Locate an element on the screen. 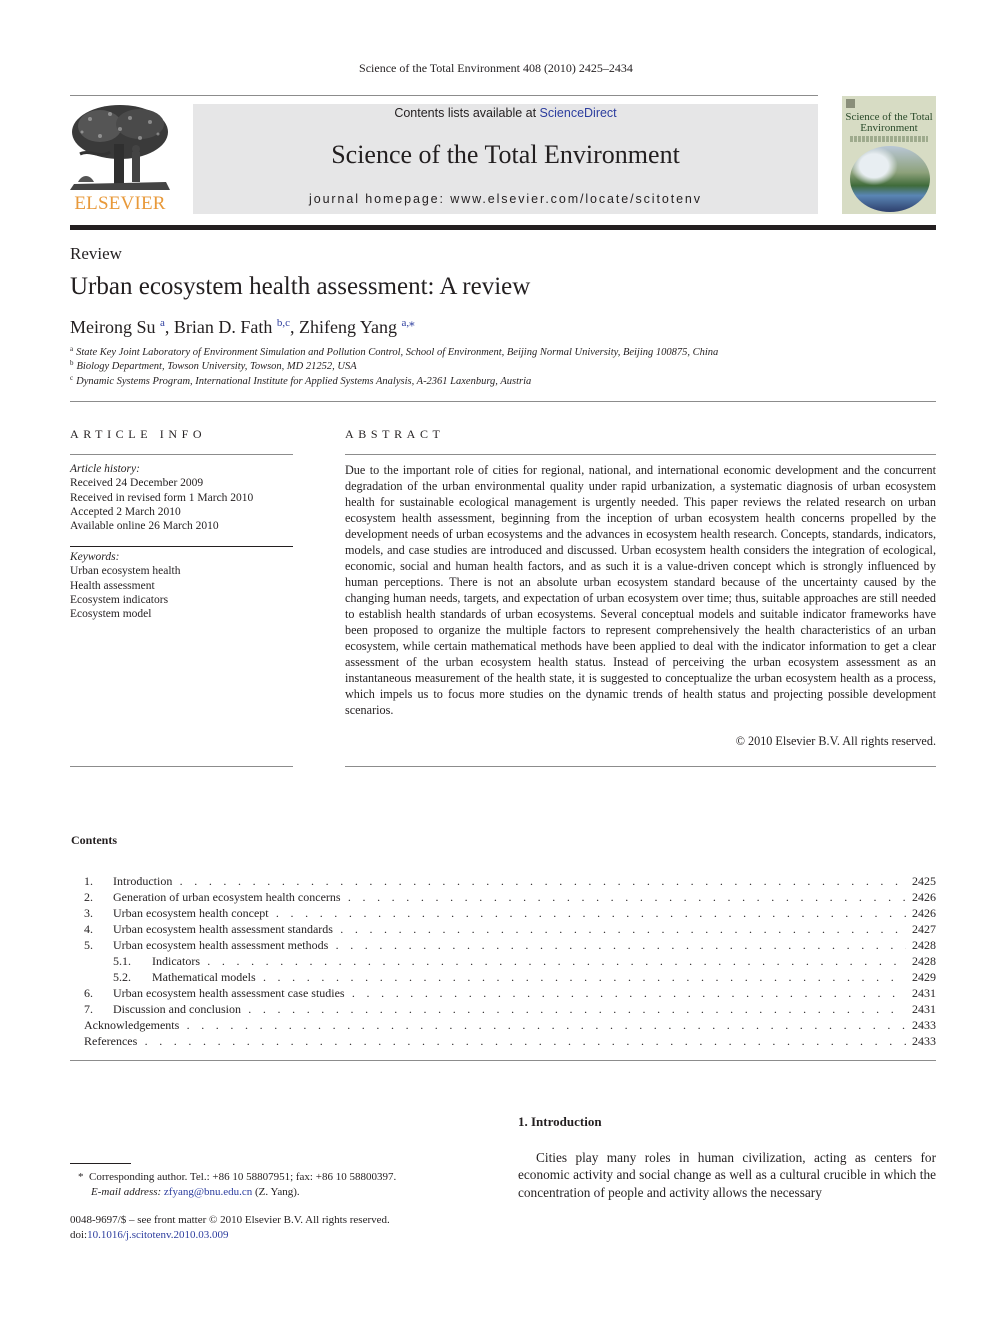 This screenshot has width=992, height=1323. article-history-label: Article history: is located at coordinates (105, 469).